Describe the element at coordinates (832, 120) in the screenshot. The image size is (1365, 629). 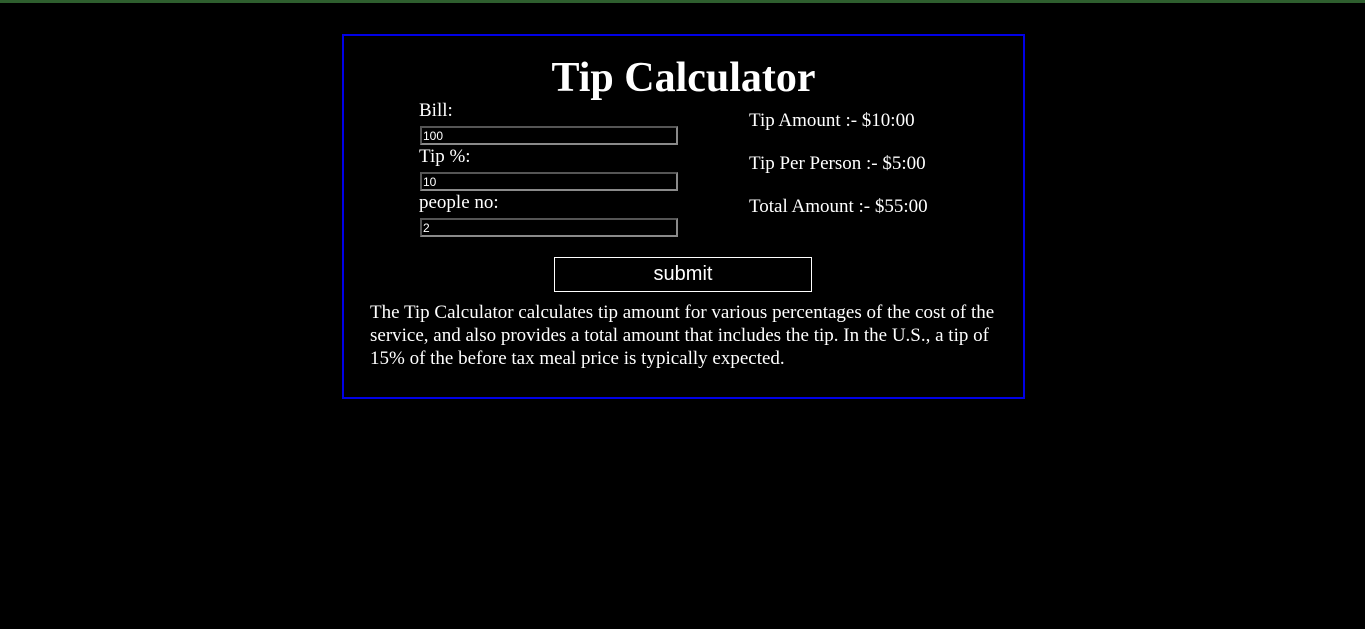
I see `tip-amount-result: Tip Amount :- $10:00` at that location.